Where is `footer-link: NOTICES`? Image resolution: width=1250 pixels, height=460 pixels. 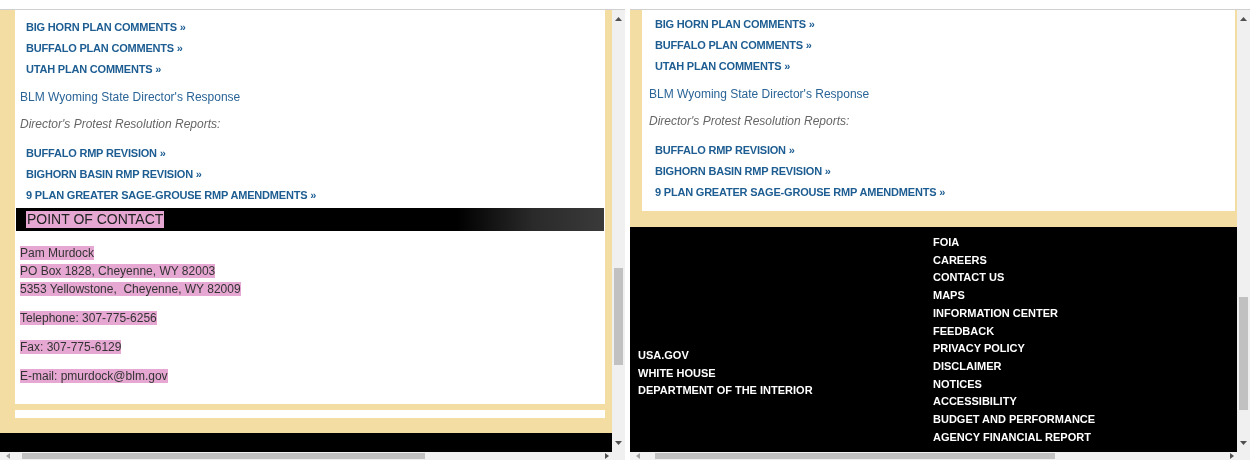
footer-link: NOTICES is located at coordinates (1080, 384).